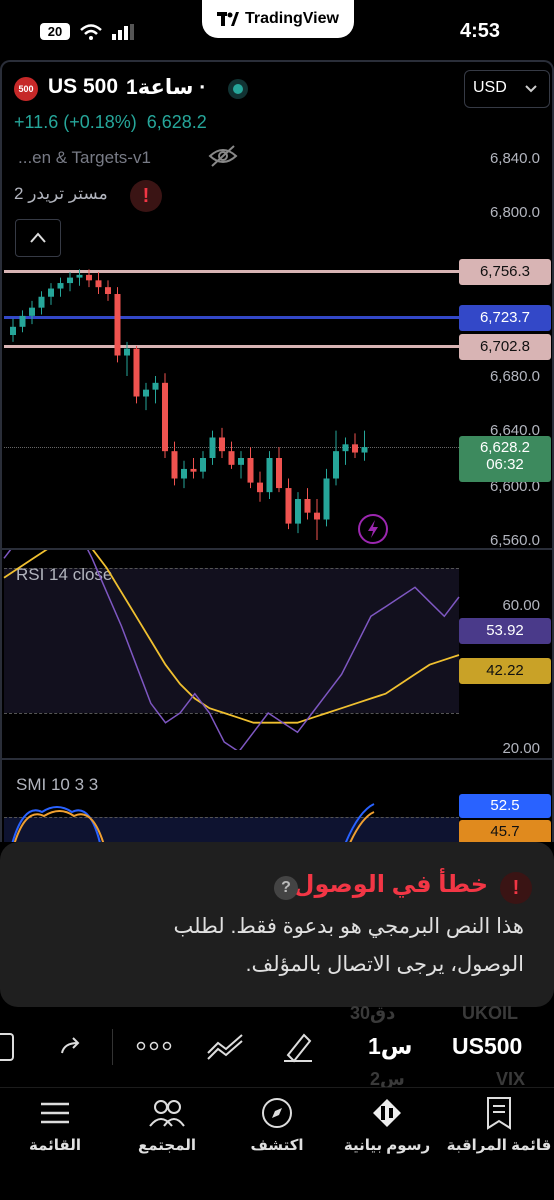 This screenshot has width=554, height=1200. Describe the element at coordinates (505, 272) in the screenshot. I see `price-tag: 6,756.3` at that location.